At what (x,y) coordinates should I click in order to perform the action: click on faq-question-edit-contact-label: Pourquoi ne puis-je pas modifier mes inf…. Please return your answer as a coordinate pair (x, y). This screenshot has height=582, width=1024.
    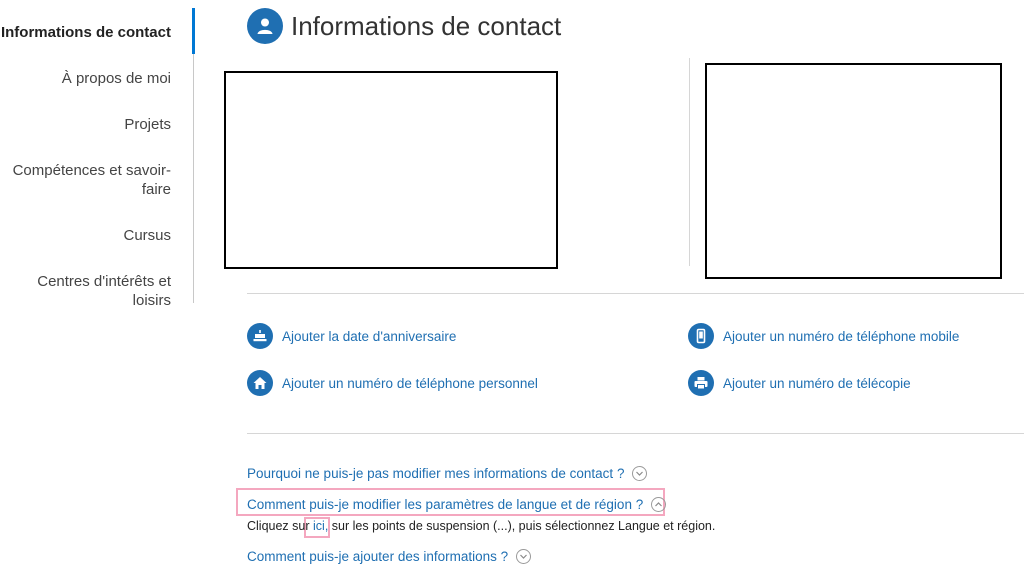
    Looking at the image, I should click on (436, 473).